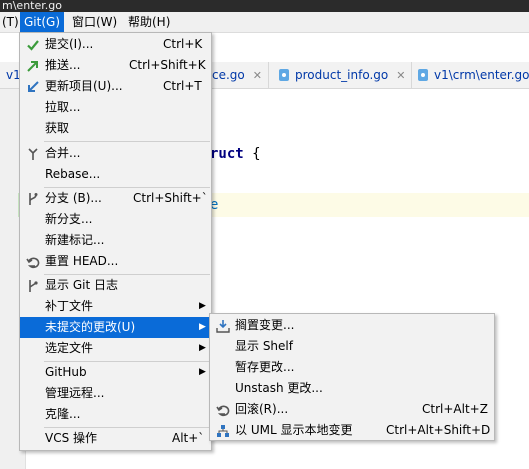 Image resolution: width=529 pixels, height=469 pixels. Describe the element at coordinates (223, 411) in the screenshot. I see `rollback-icon` at that location.